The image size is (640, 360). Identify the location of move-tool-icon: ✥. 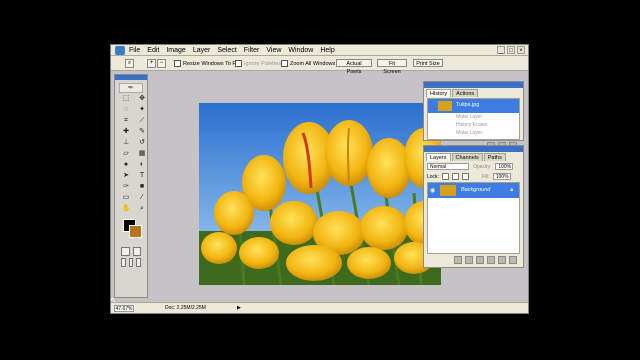
(142, 99).